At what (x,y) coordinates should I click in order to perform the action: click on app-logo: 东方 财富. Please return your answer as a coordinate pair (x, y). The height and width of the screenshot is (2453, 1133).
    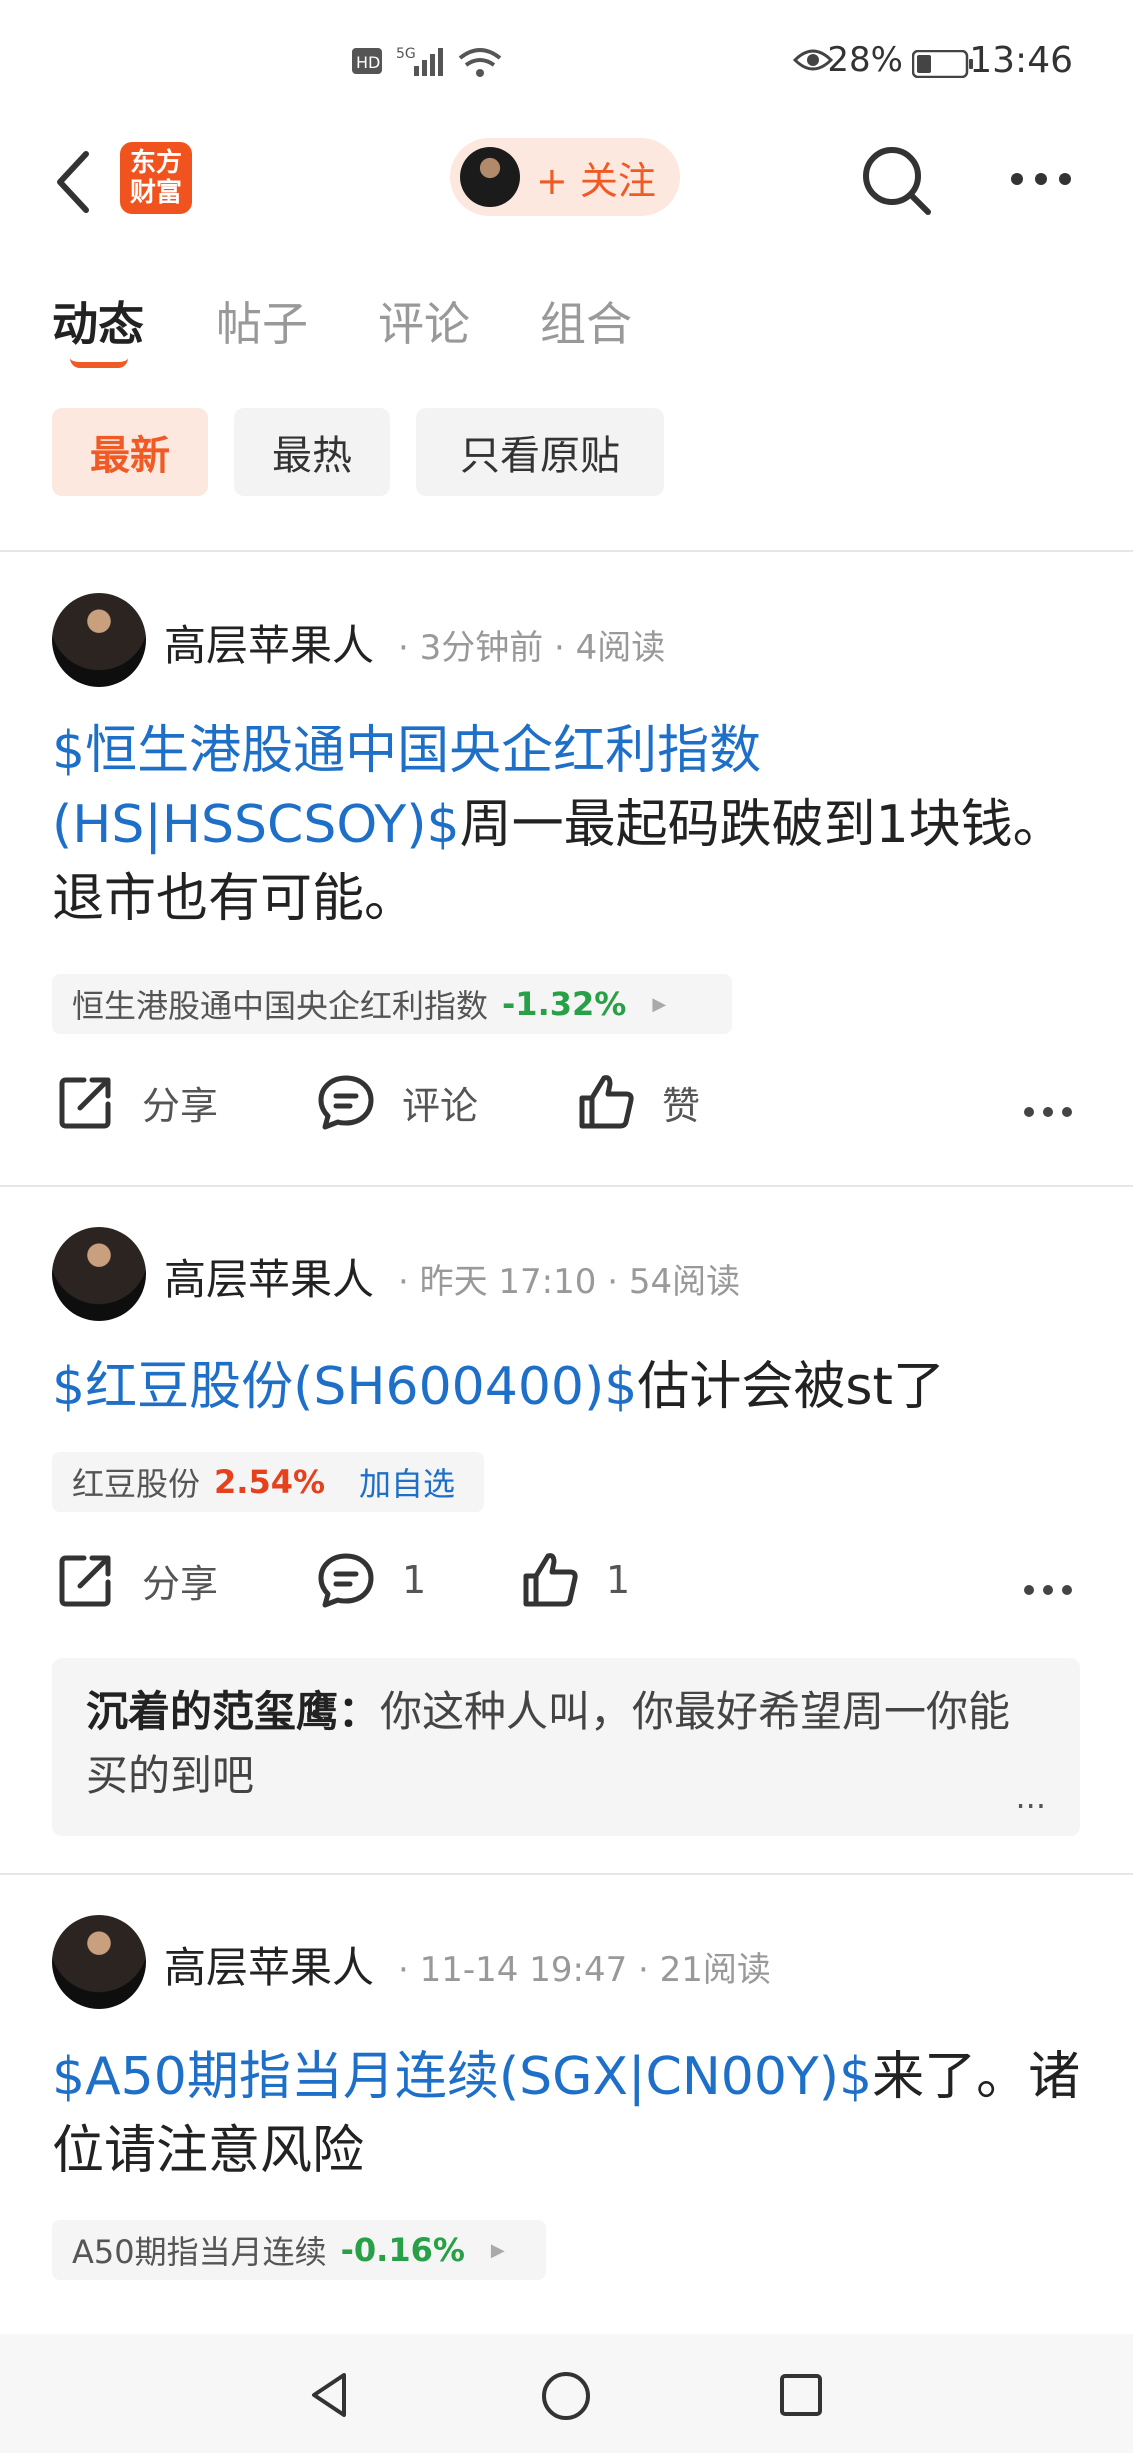
    Looking at the image, I should click on (156, 178).